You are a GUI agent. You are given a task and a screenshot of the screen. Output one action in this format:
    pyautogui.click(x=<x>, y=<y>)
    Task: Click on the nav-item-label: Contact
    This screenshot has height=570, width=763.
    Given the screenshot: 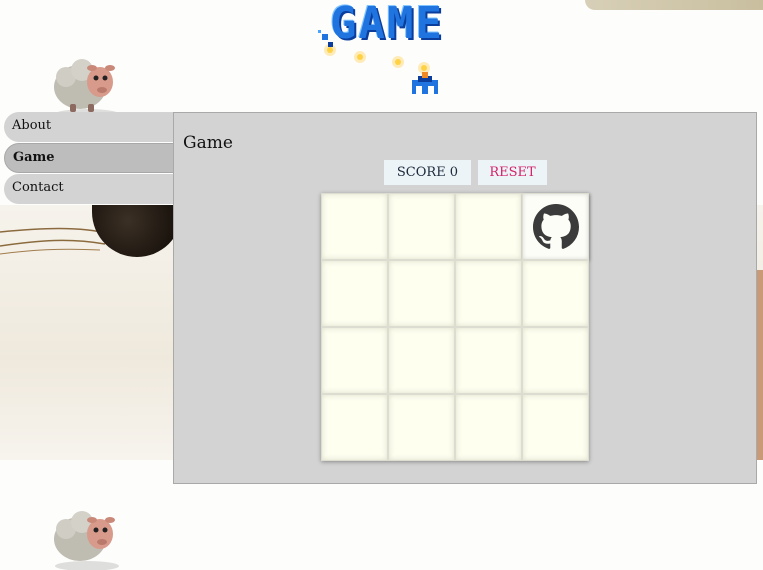 What is the action you would take?
    pyautogui.click(x=38, y=187)
    